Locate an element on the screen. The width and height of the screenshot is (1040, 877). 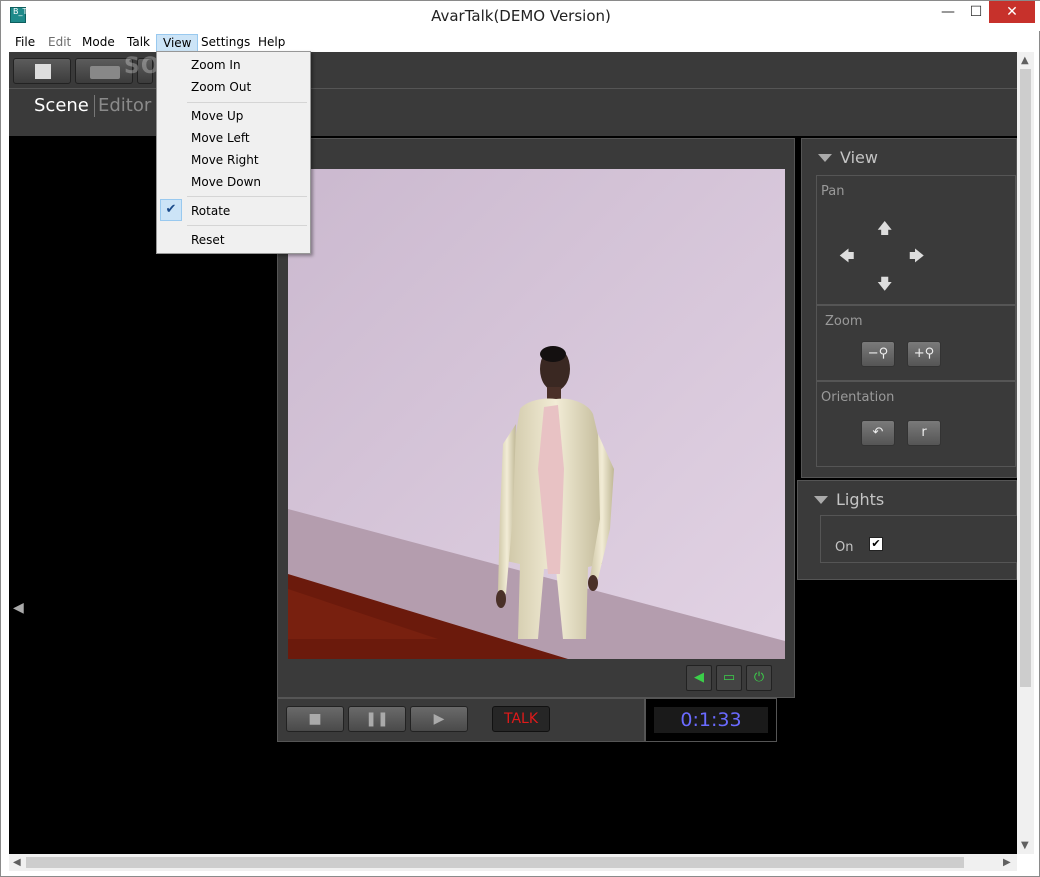
tab-editor: Editor is located at coordinates (124, 105).